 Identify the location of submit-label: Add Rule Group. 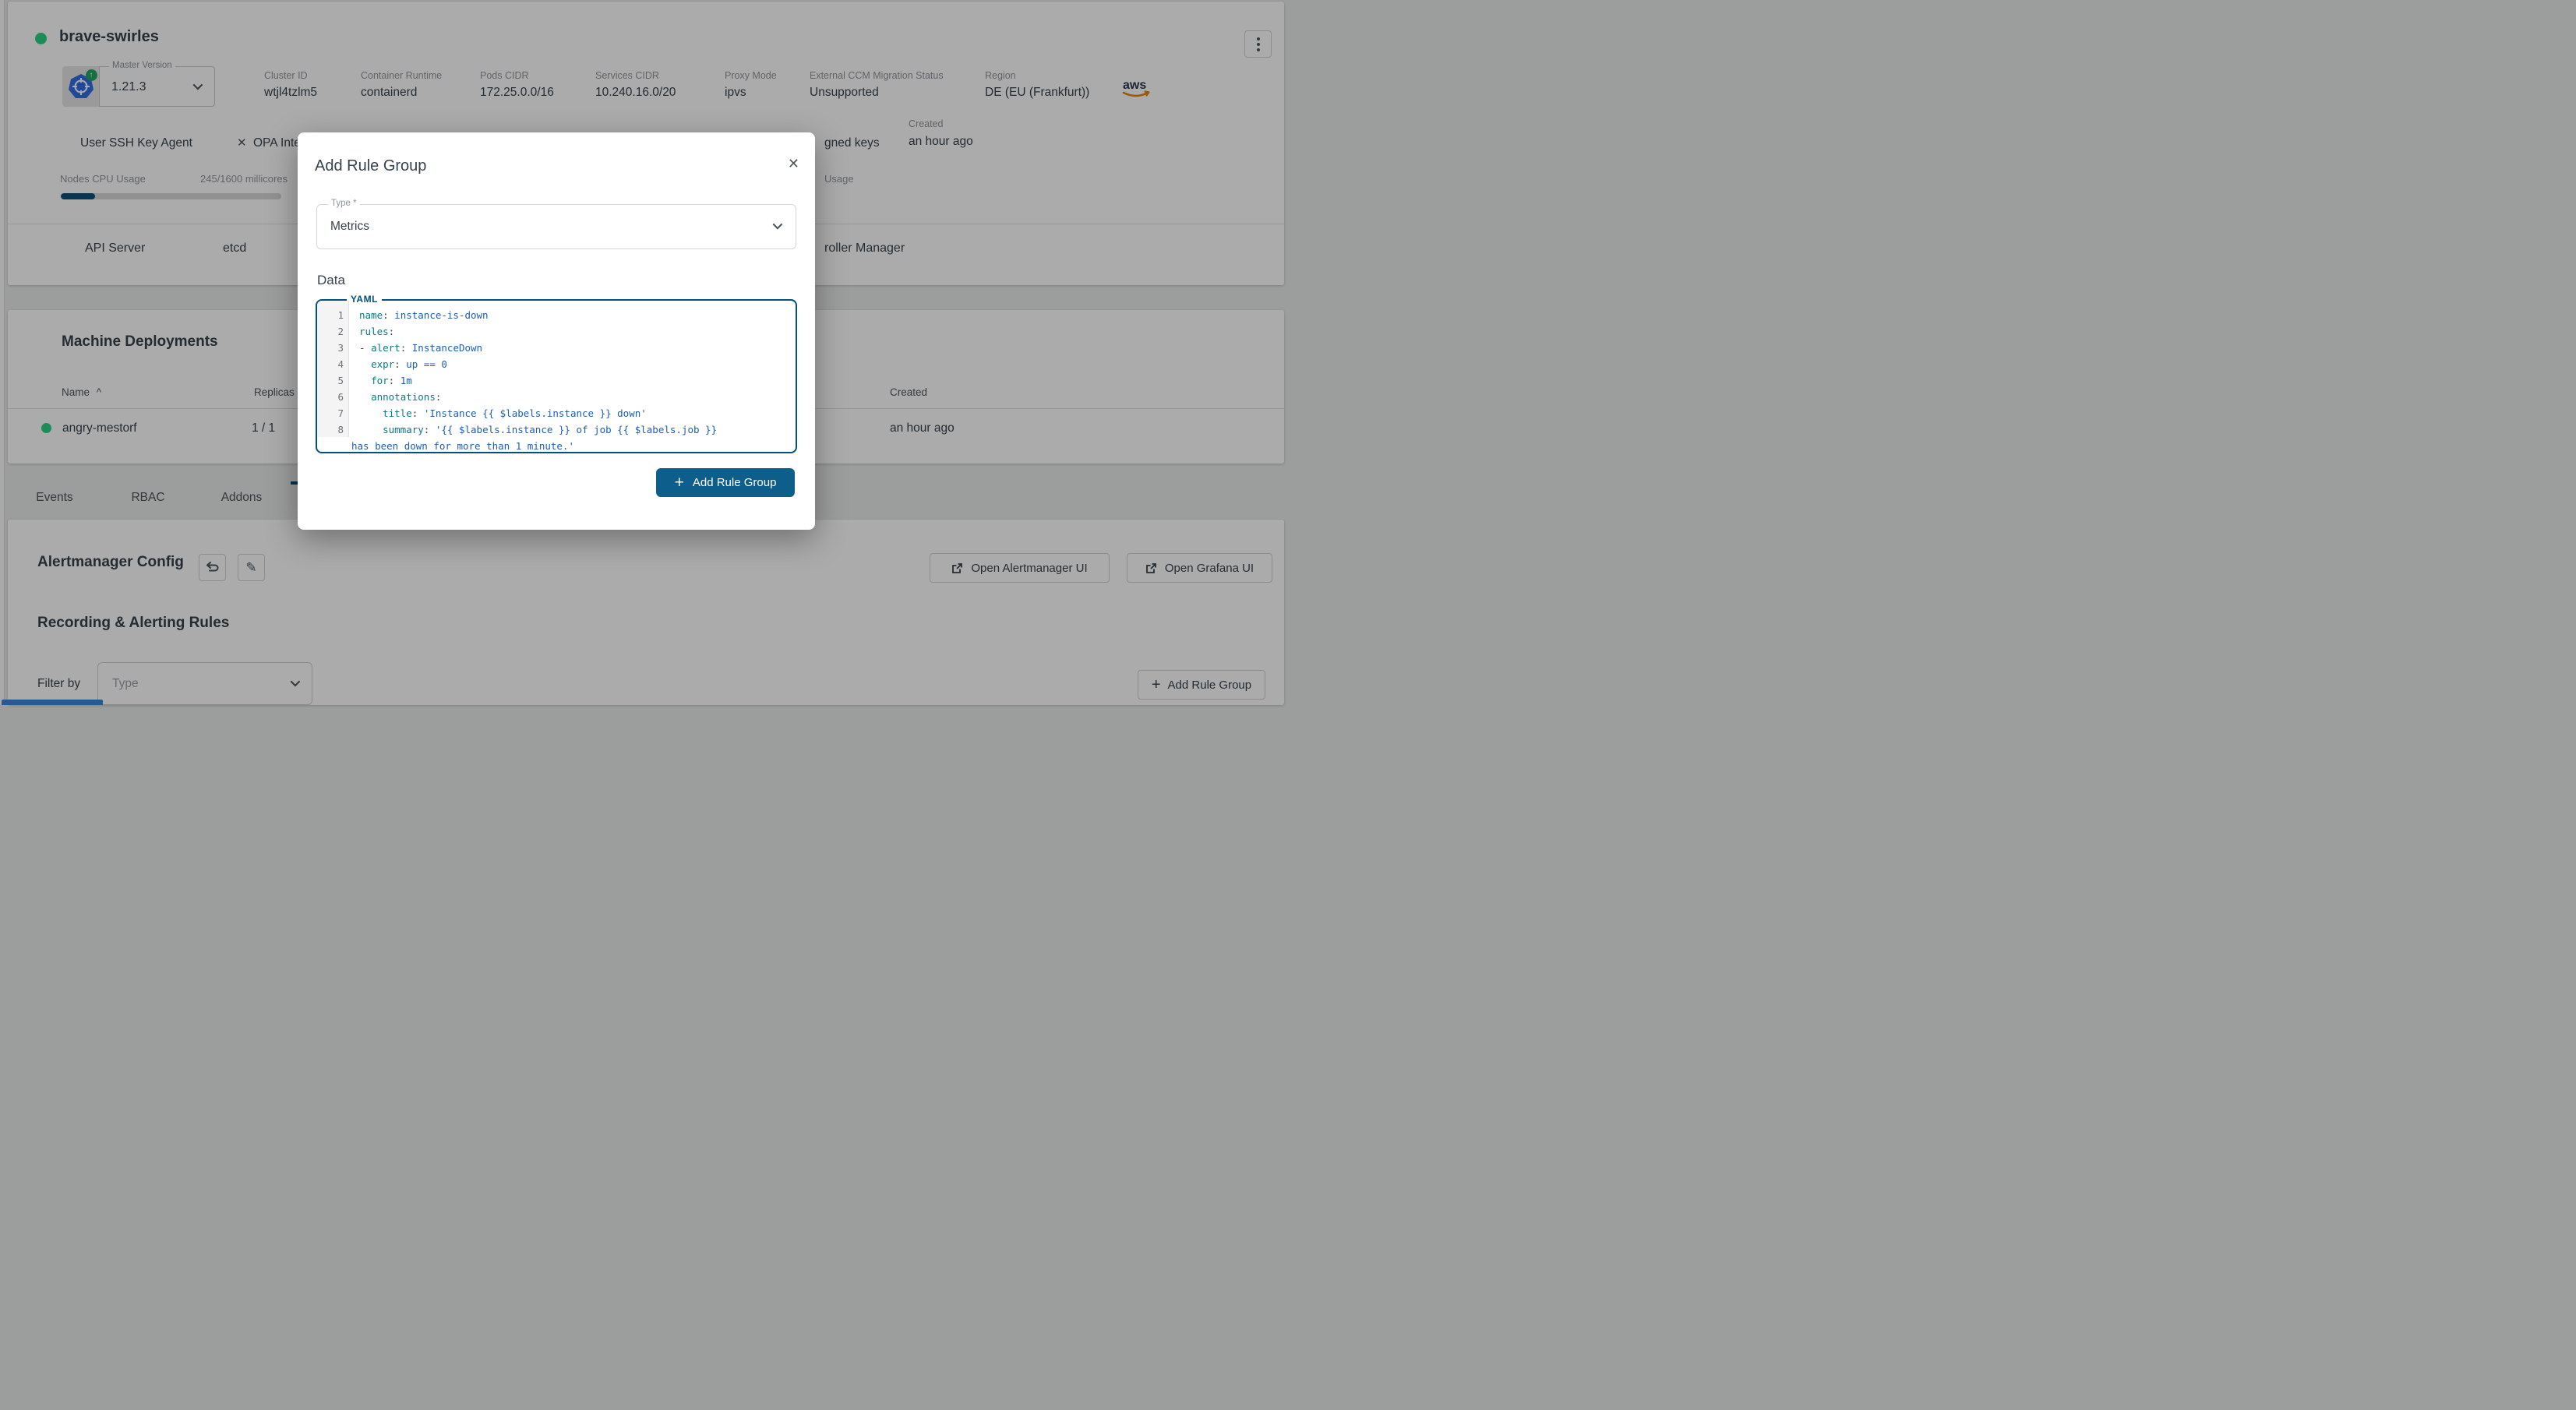
(734, 482).